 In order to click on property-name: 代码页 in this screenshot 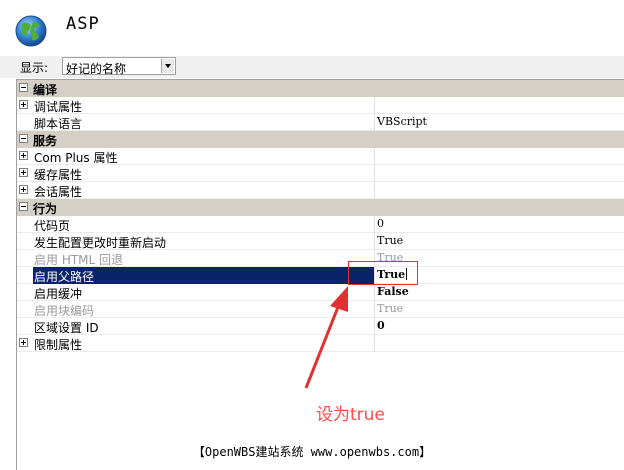, I will do `click(52, 226)`.